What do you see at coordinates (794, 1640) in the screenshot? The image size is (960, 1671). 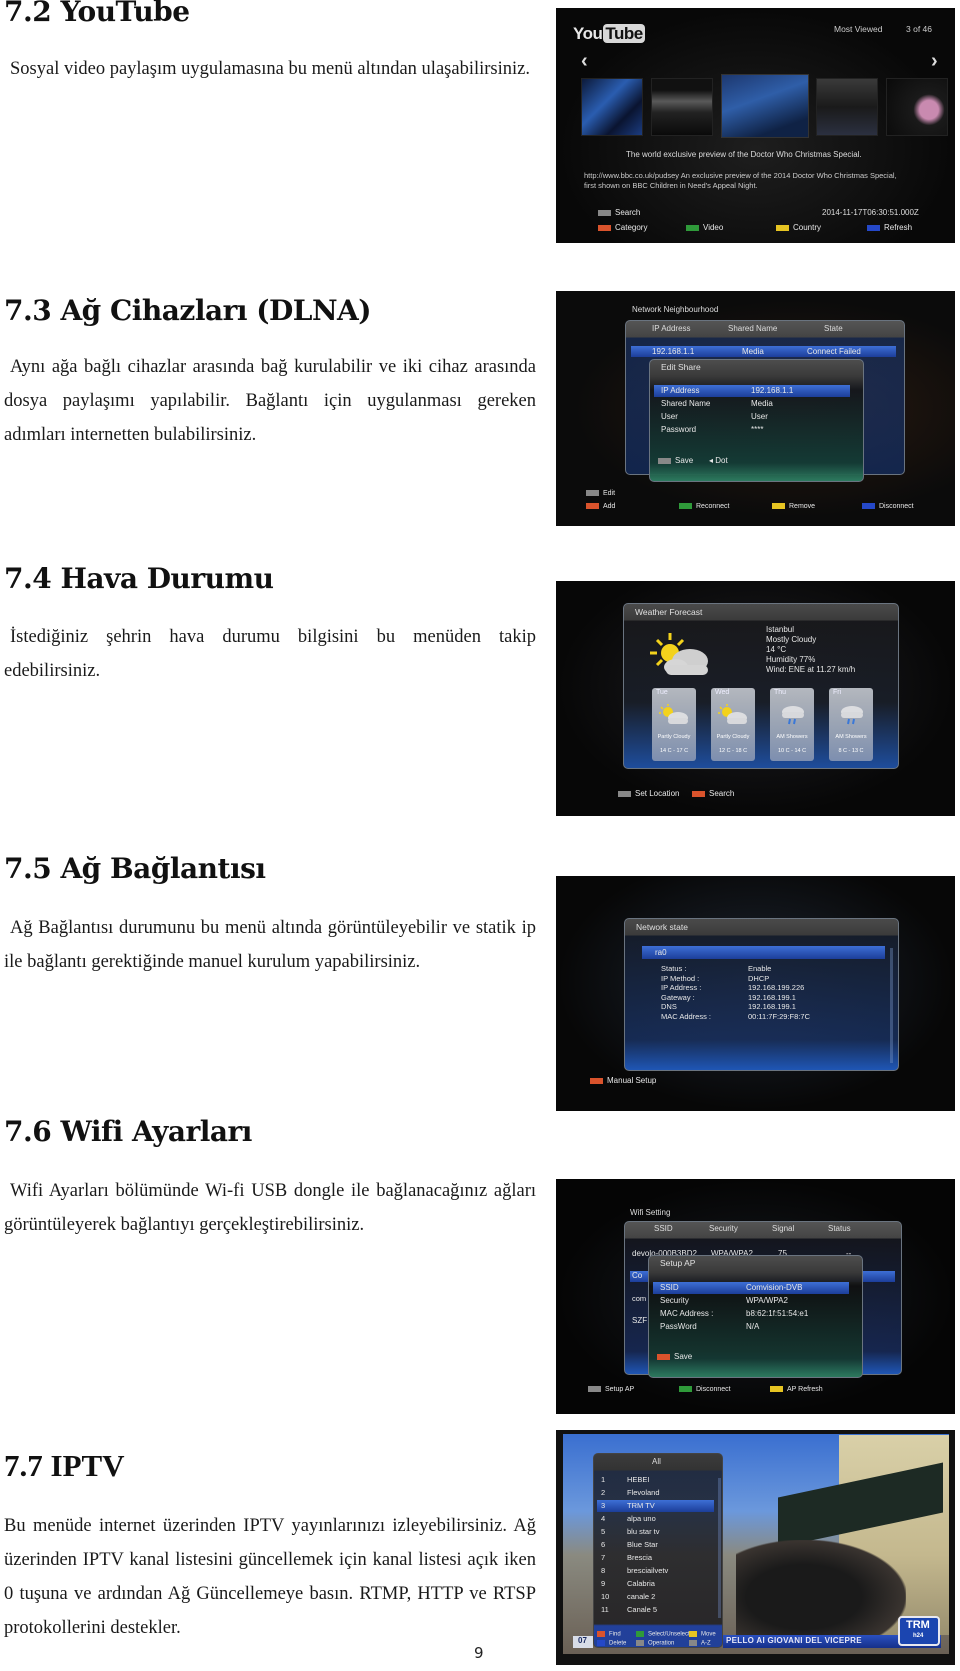 I see `ticker-text: PELLO AI GIOVANI DEL VICEPRE` at bounding box center [794, 1640].